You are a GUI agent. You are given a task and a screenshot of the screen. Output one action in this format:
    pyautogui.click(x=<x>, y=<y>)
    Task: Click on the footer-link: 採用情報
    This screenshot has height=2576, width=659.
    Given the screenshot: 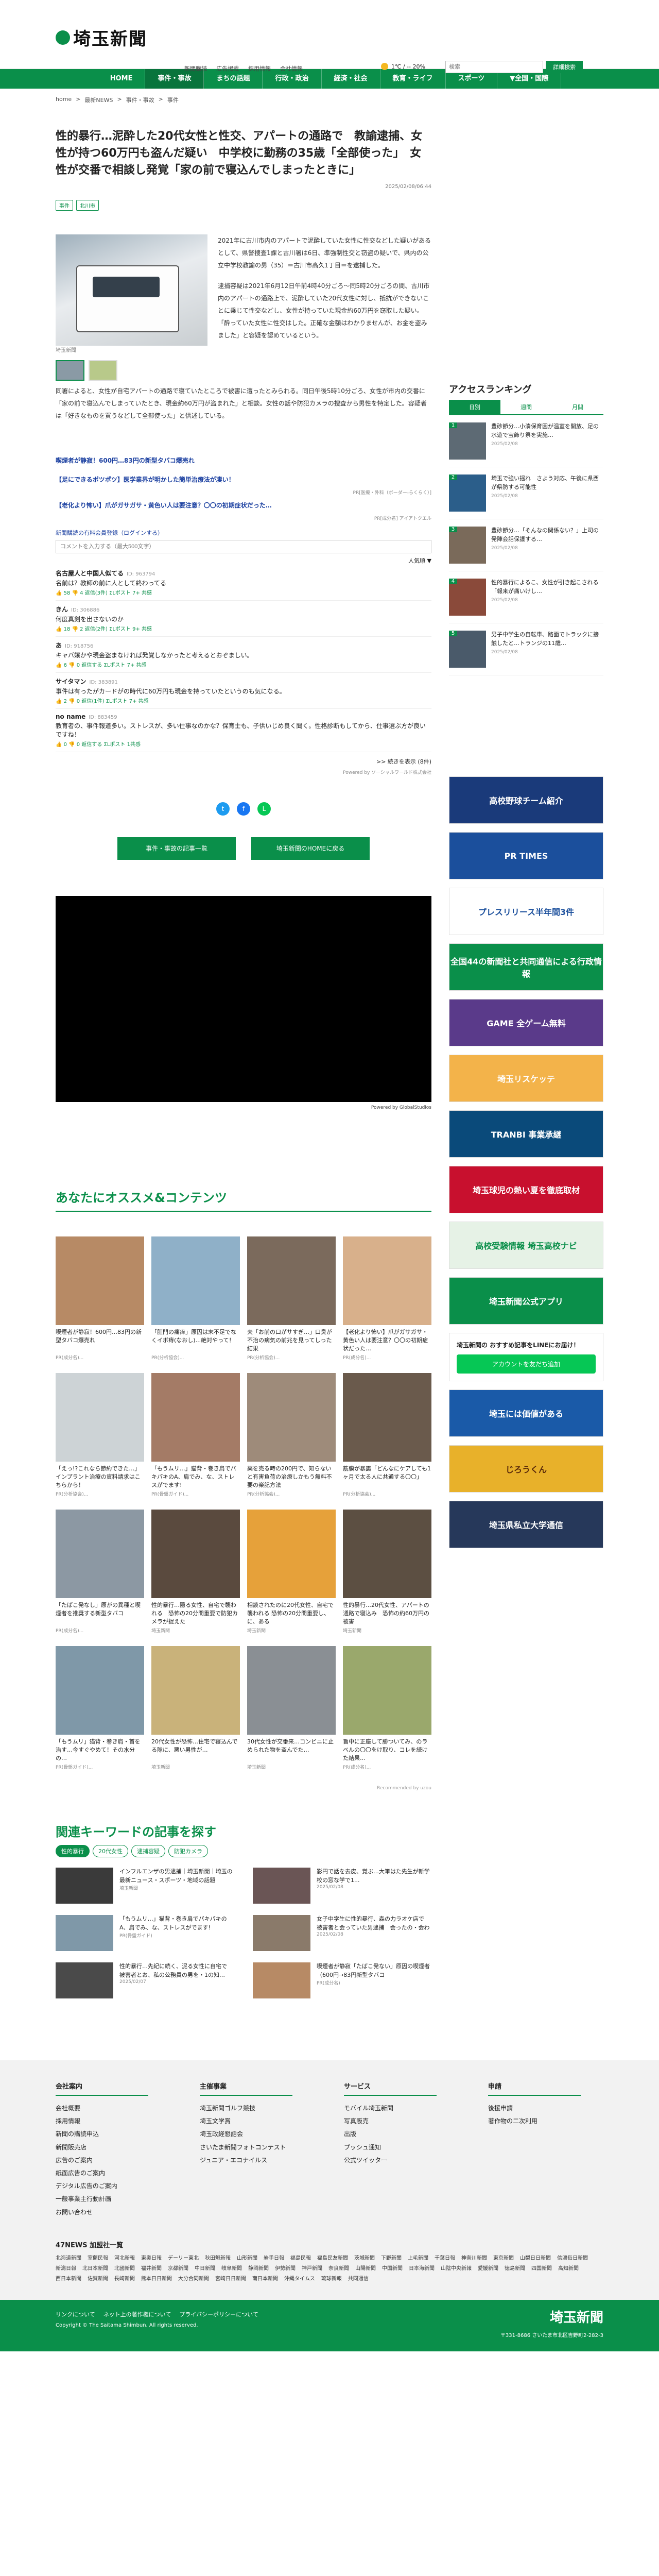 What is the action you would take?
    pyautogui.click(x=102, y=2121)
    